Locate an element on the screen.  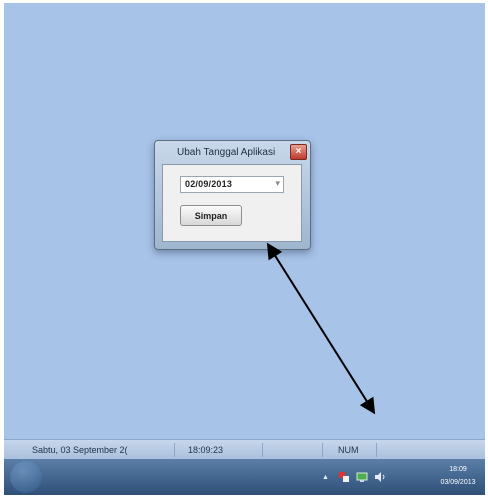
arrow-line is located at coordinates (321, 328).